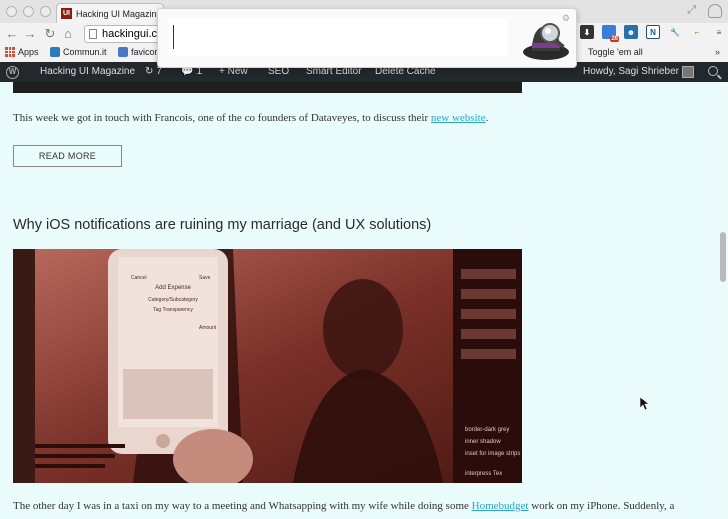 The image size is (728, 519). Describe the element at coordinates (173, 310) in the screenshot. I see `phone-label: Tag Transparency` at that location.